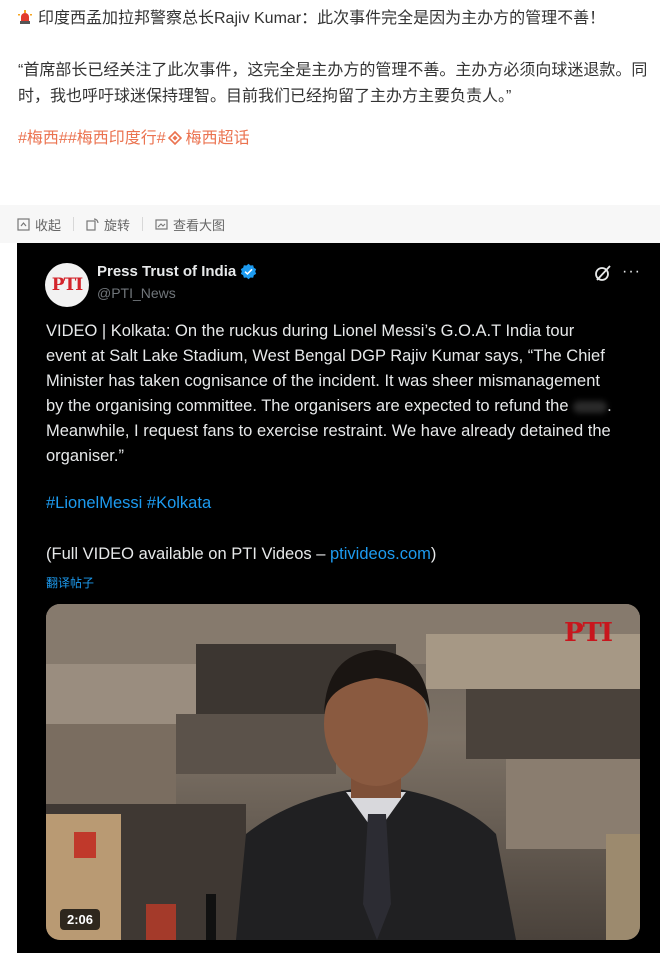 This screenshot has width=660, height=953. Describe the element at coordinates (218, 138) in the screenshot. I see `tag-messi-super-topic: 梅西超话` at that location.